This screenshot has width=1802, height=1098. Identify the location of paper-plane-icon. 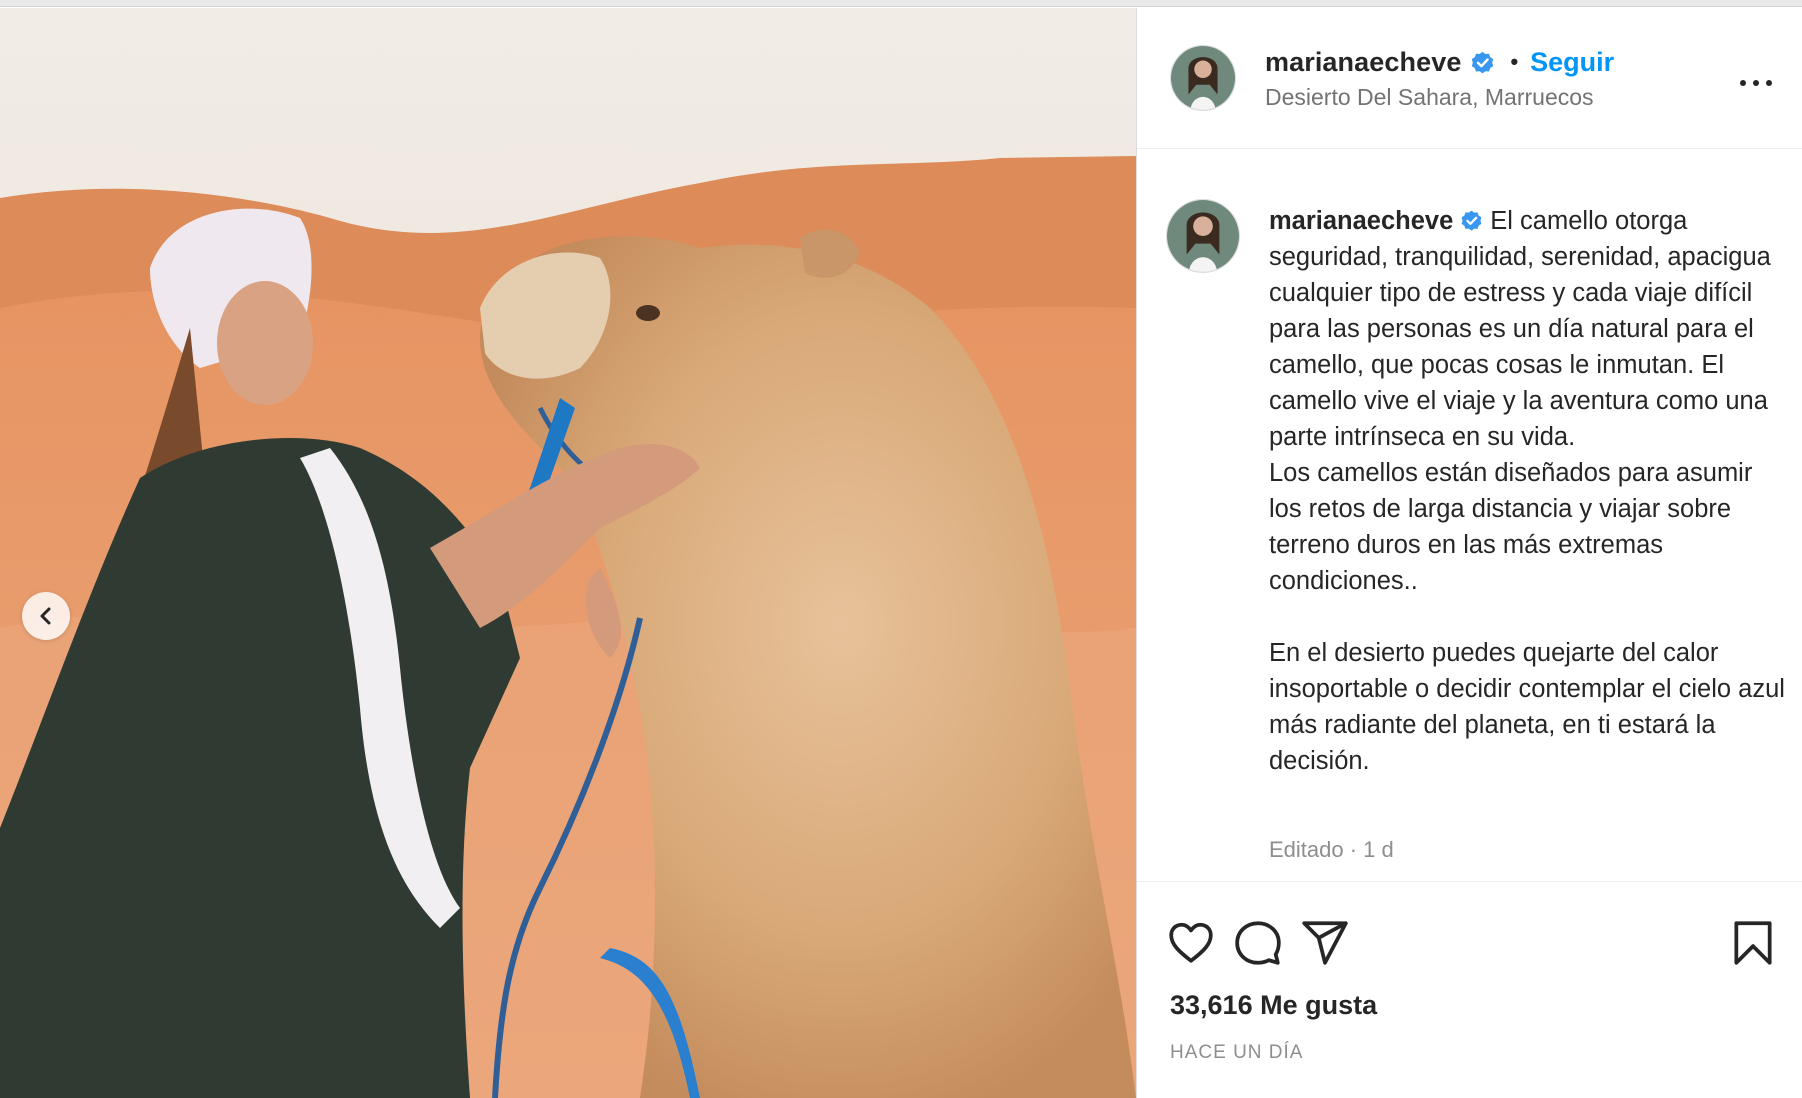
(1325, 943).